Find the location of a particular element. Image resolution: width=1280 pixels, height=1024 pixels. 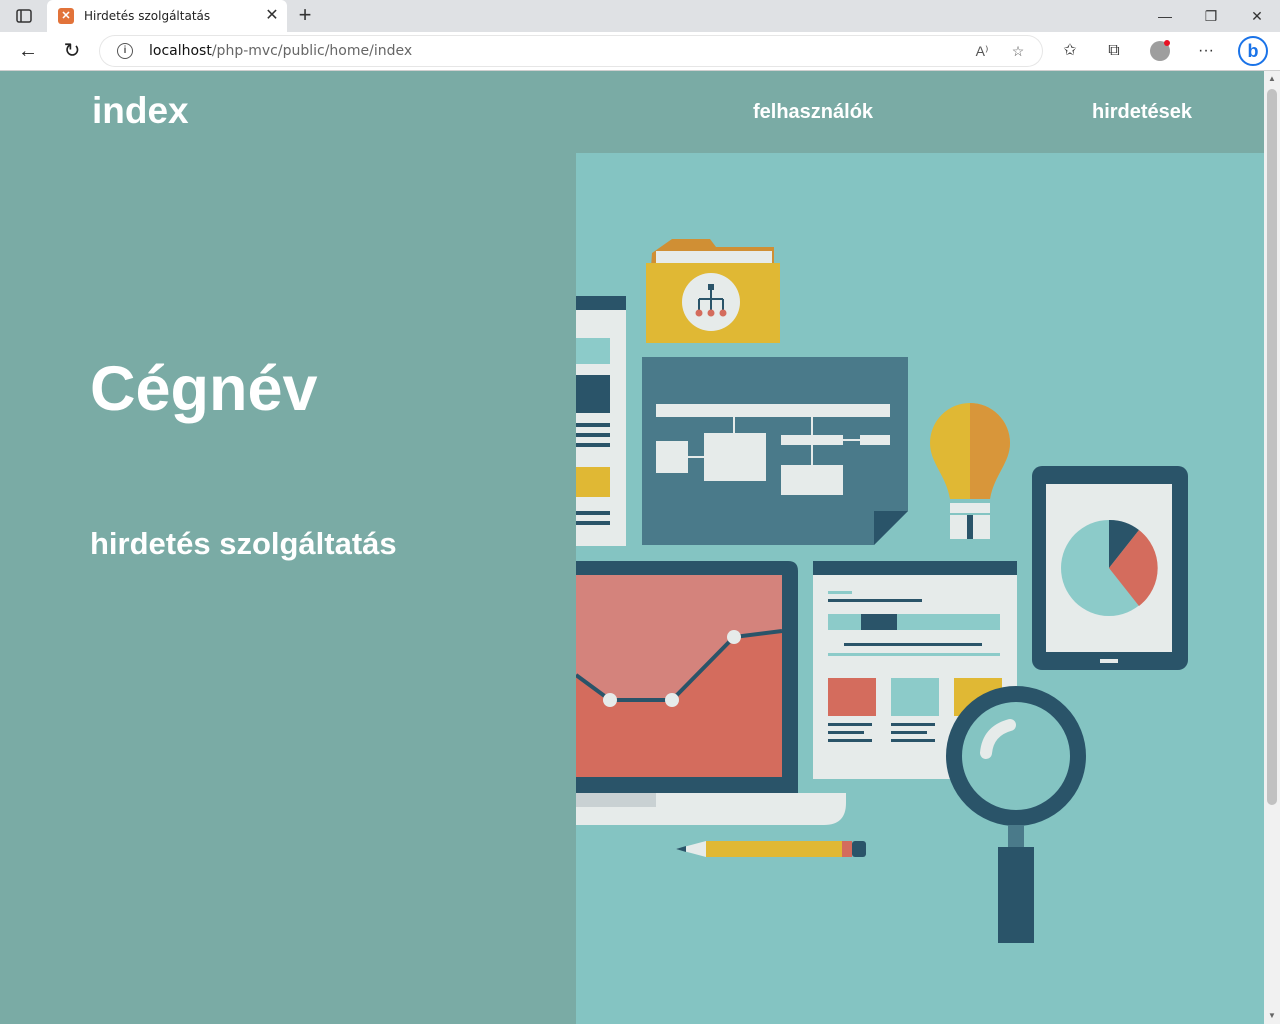

scroll-down-icon: ▼ is located at coordinates (1272, 1016).